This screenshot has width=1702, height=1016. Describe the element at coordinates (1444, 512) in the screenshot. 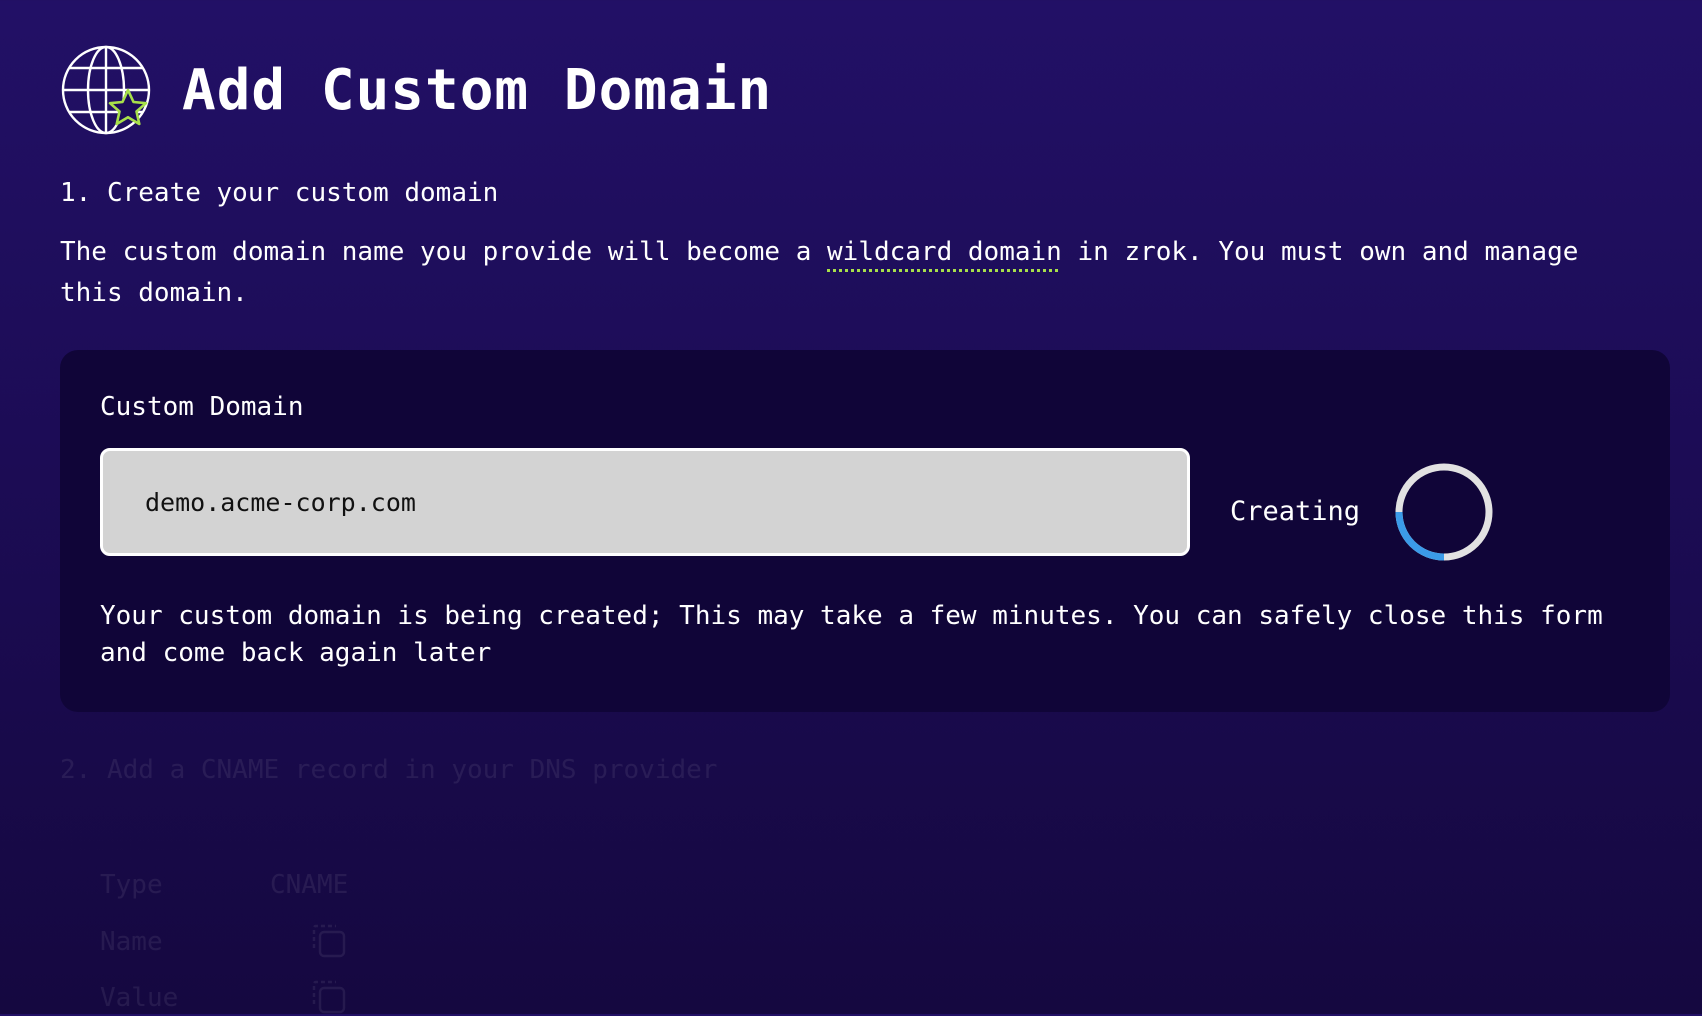

I see `loading-spinner-icon` at that location.